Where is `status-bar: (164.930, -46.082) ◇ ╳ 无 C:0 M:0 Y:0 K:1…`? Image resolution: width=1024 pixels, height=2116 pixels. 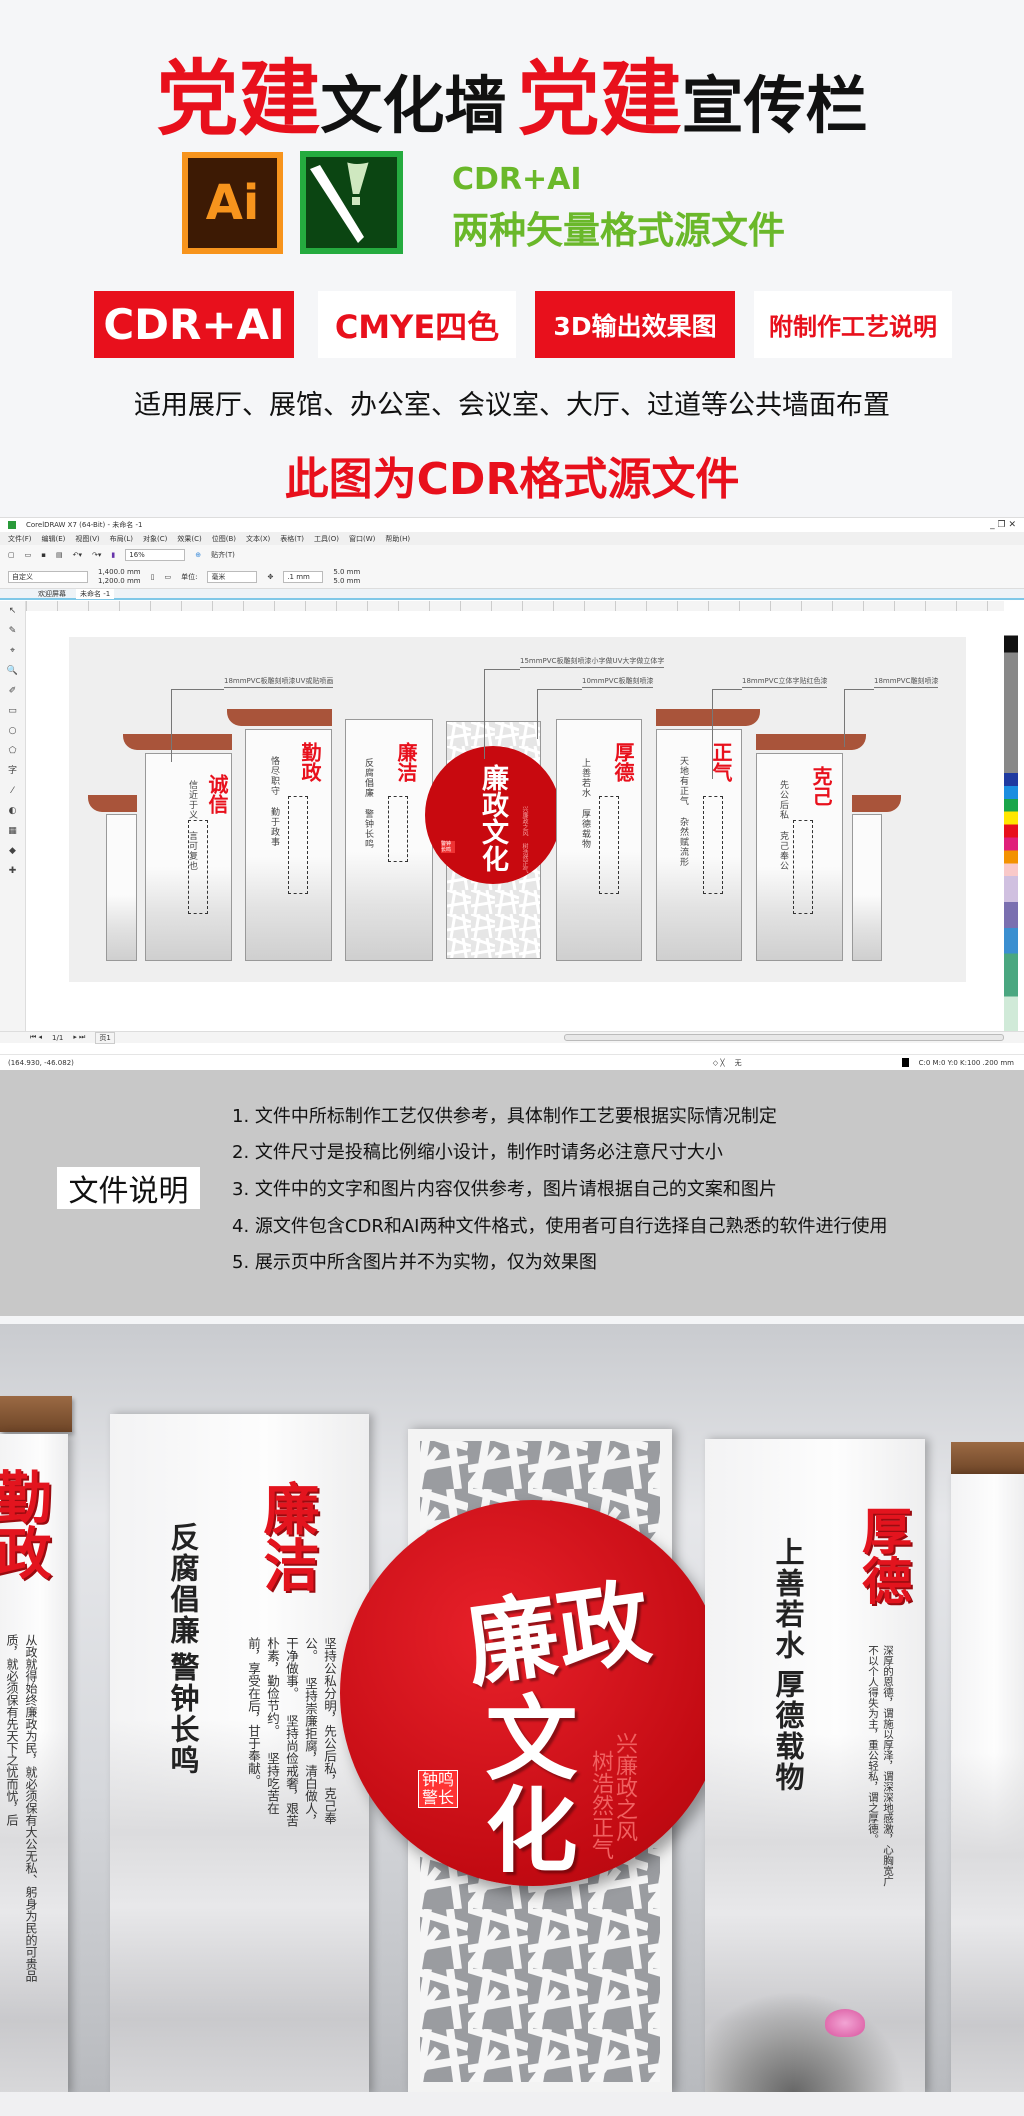
status-bar: (164.930, -46.082) ◇ ╳ 无 C:0 M:0 Y:0 K:1… is located at coordinates (512, 1062).